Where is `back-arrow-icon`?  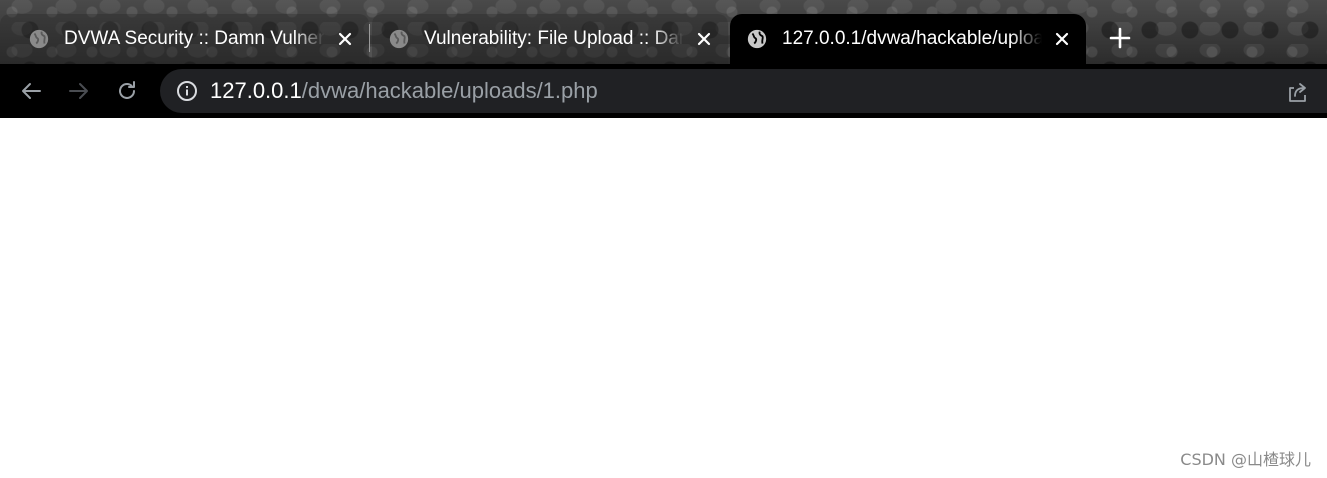 back-arrow-icon is located at coordinates (31, 91).